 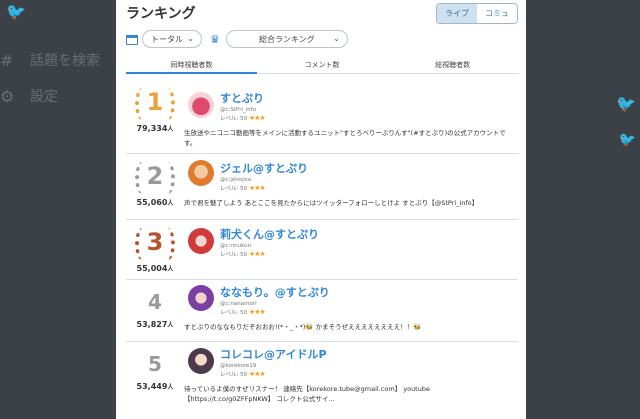 I want to click on rank-column: 1 79,334人, so click(x=155, y=105).